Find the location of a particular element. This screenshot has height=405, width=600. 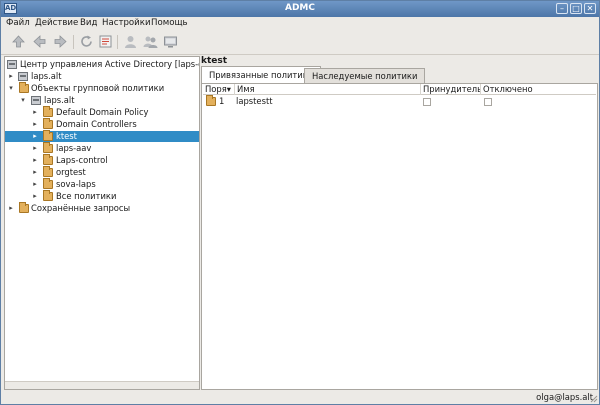

table-row: 1 lapstestt is located at coordinates (399, 101).